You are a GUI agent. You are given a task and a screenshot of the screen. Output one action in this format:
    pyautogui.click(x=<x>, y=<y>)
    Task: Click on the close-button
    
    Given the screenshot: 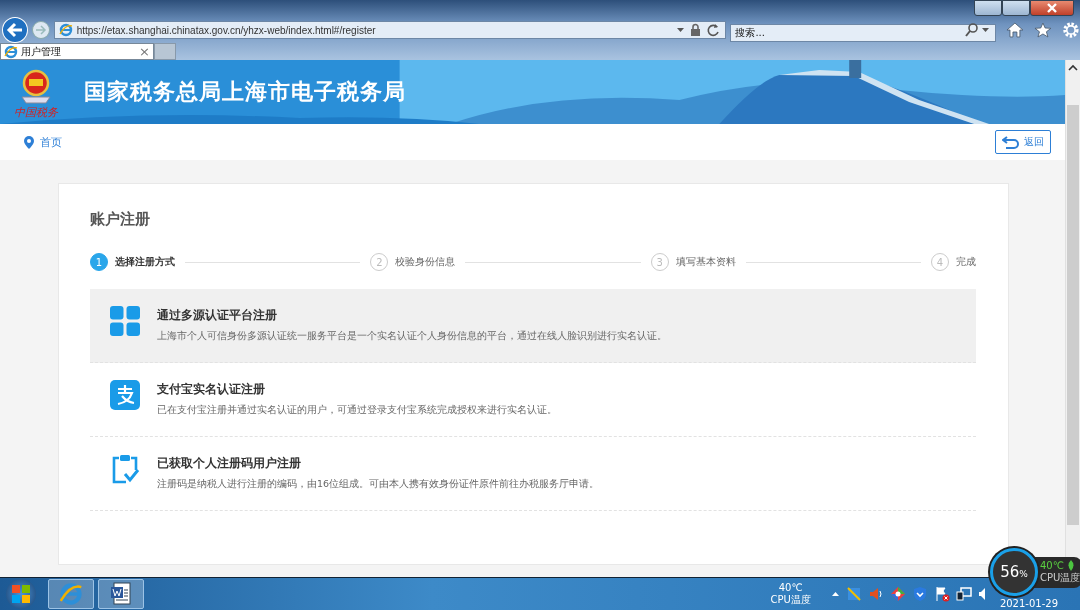 What is the action you would take?
    pyautogui.click(x=1052, y=8)
    